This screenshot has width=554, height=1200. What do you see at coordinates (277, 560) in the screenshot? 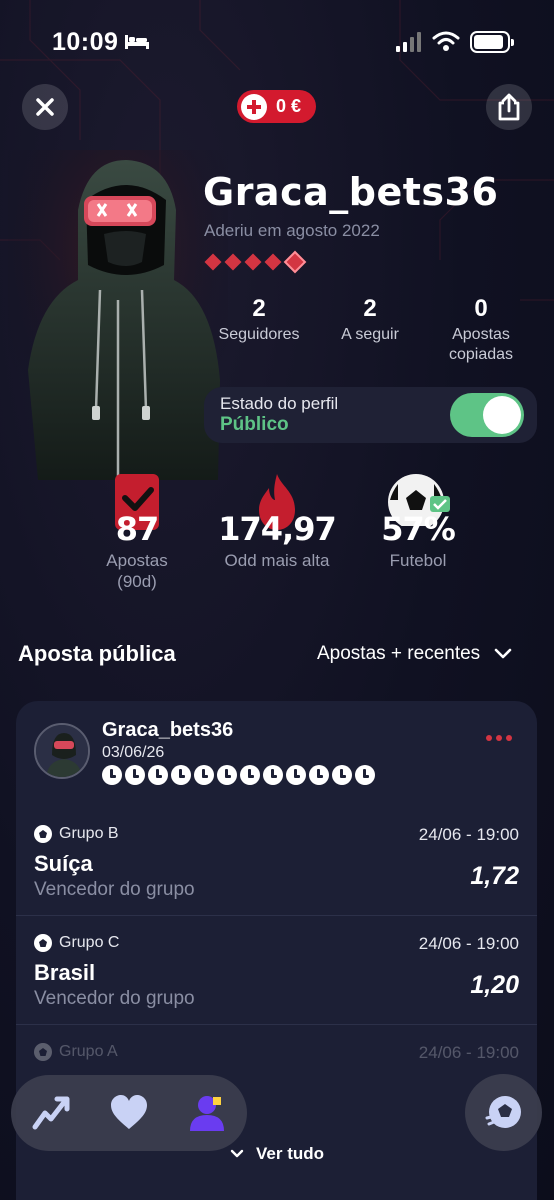
I see `kpi-label: Odd mais alta` at bounding box center [277, 560].